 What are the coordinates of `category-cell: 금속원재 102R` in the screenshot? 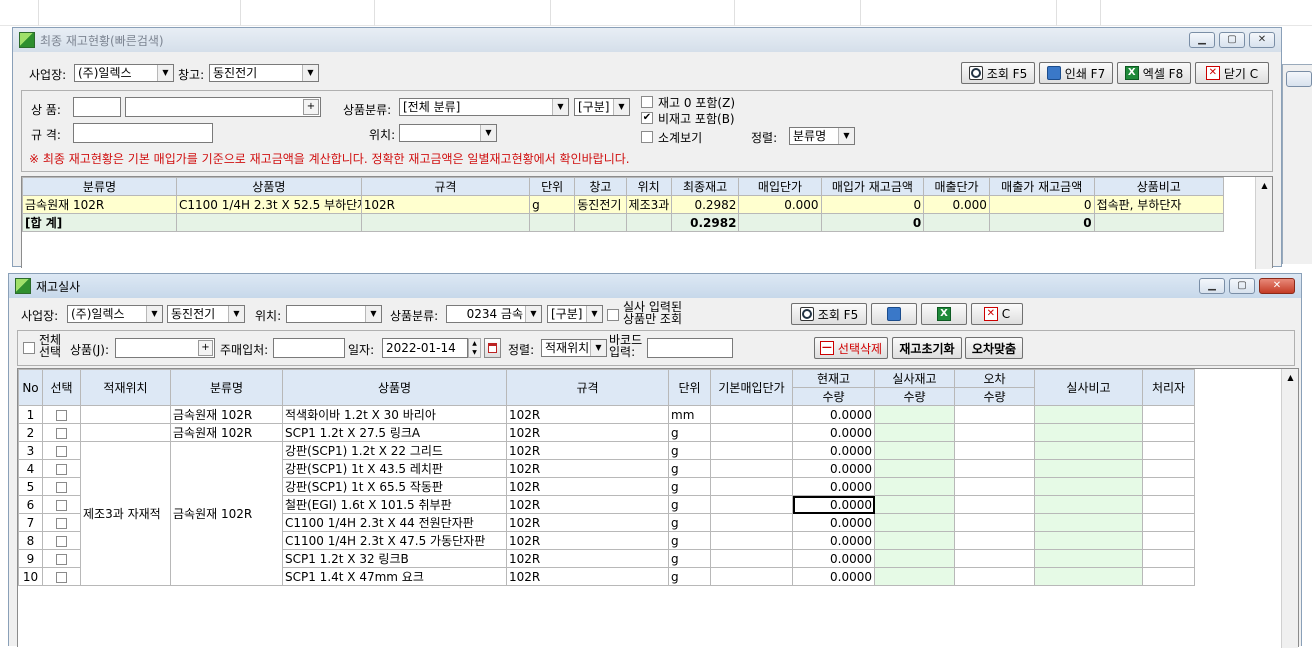 It's located at (226, 414).